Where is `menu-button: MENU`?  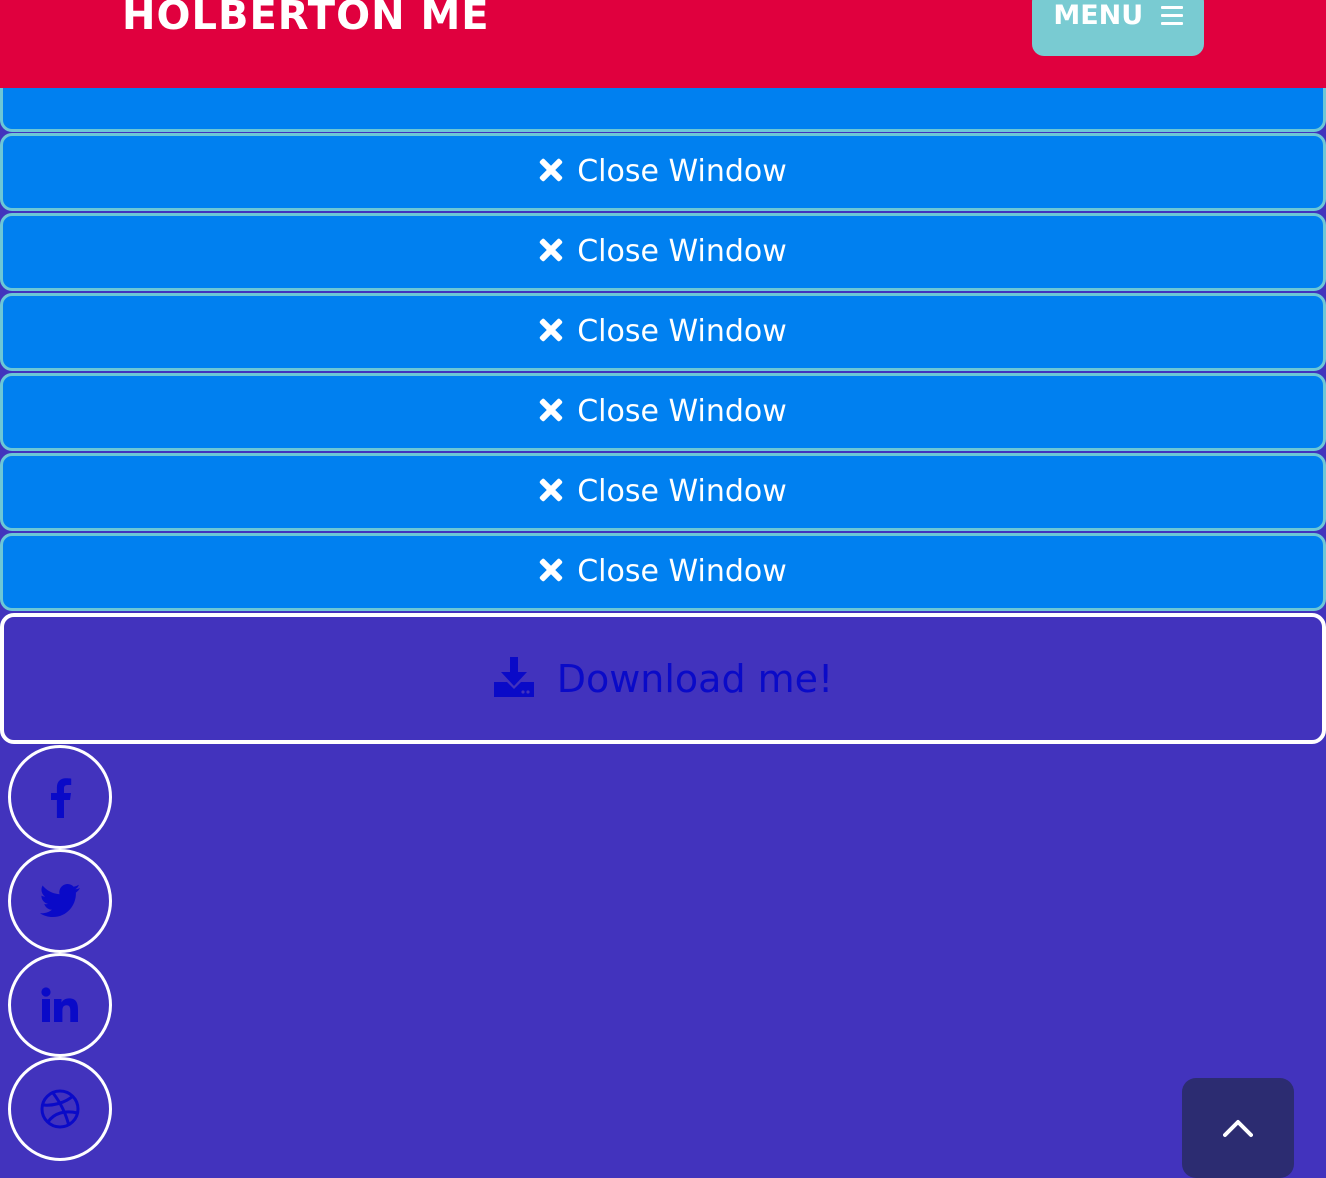 menu-button: MENU is located at coordinates (1118, 28).